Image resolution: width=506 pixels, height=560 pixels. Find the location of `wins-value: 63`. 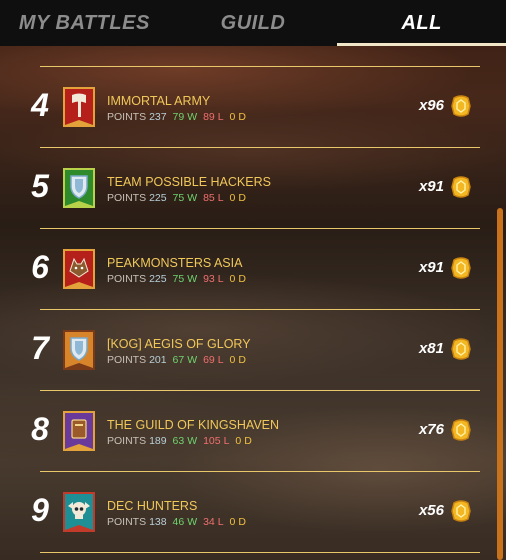

wins-value: 63 is located at coordinates (178, 441).